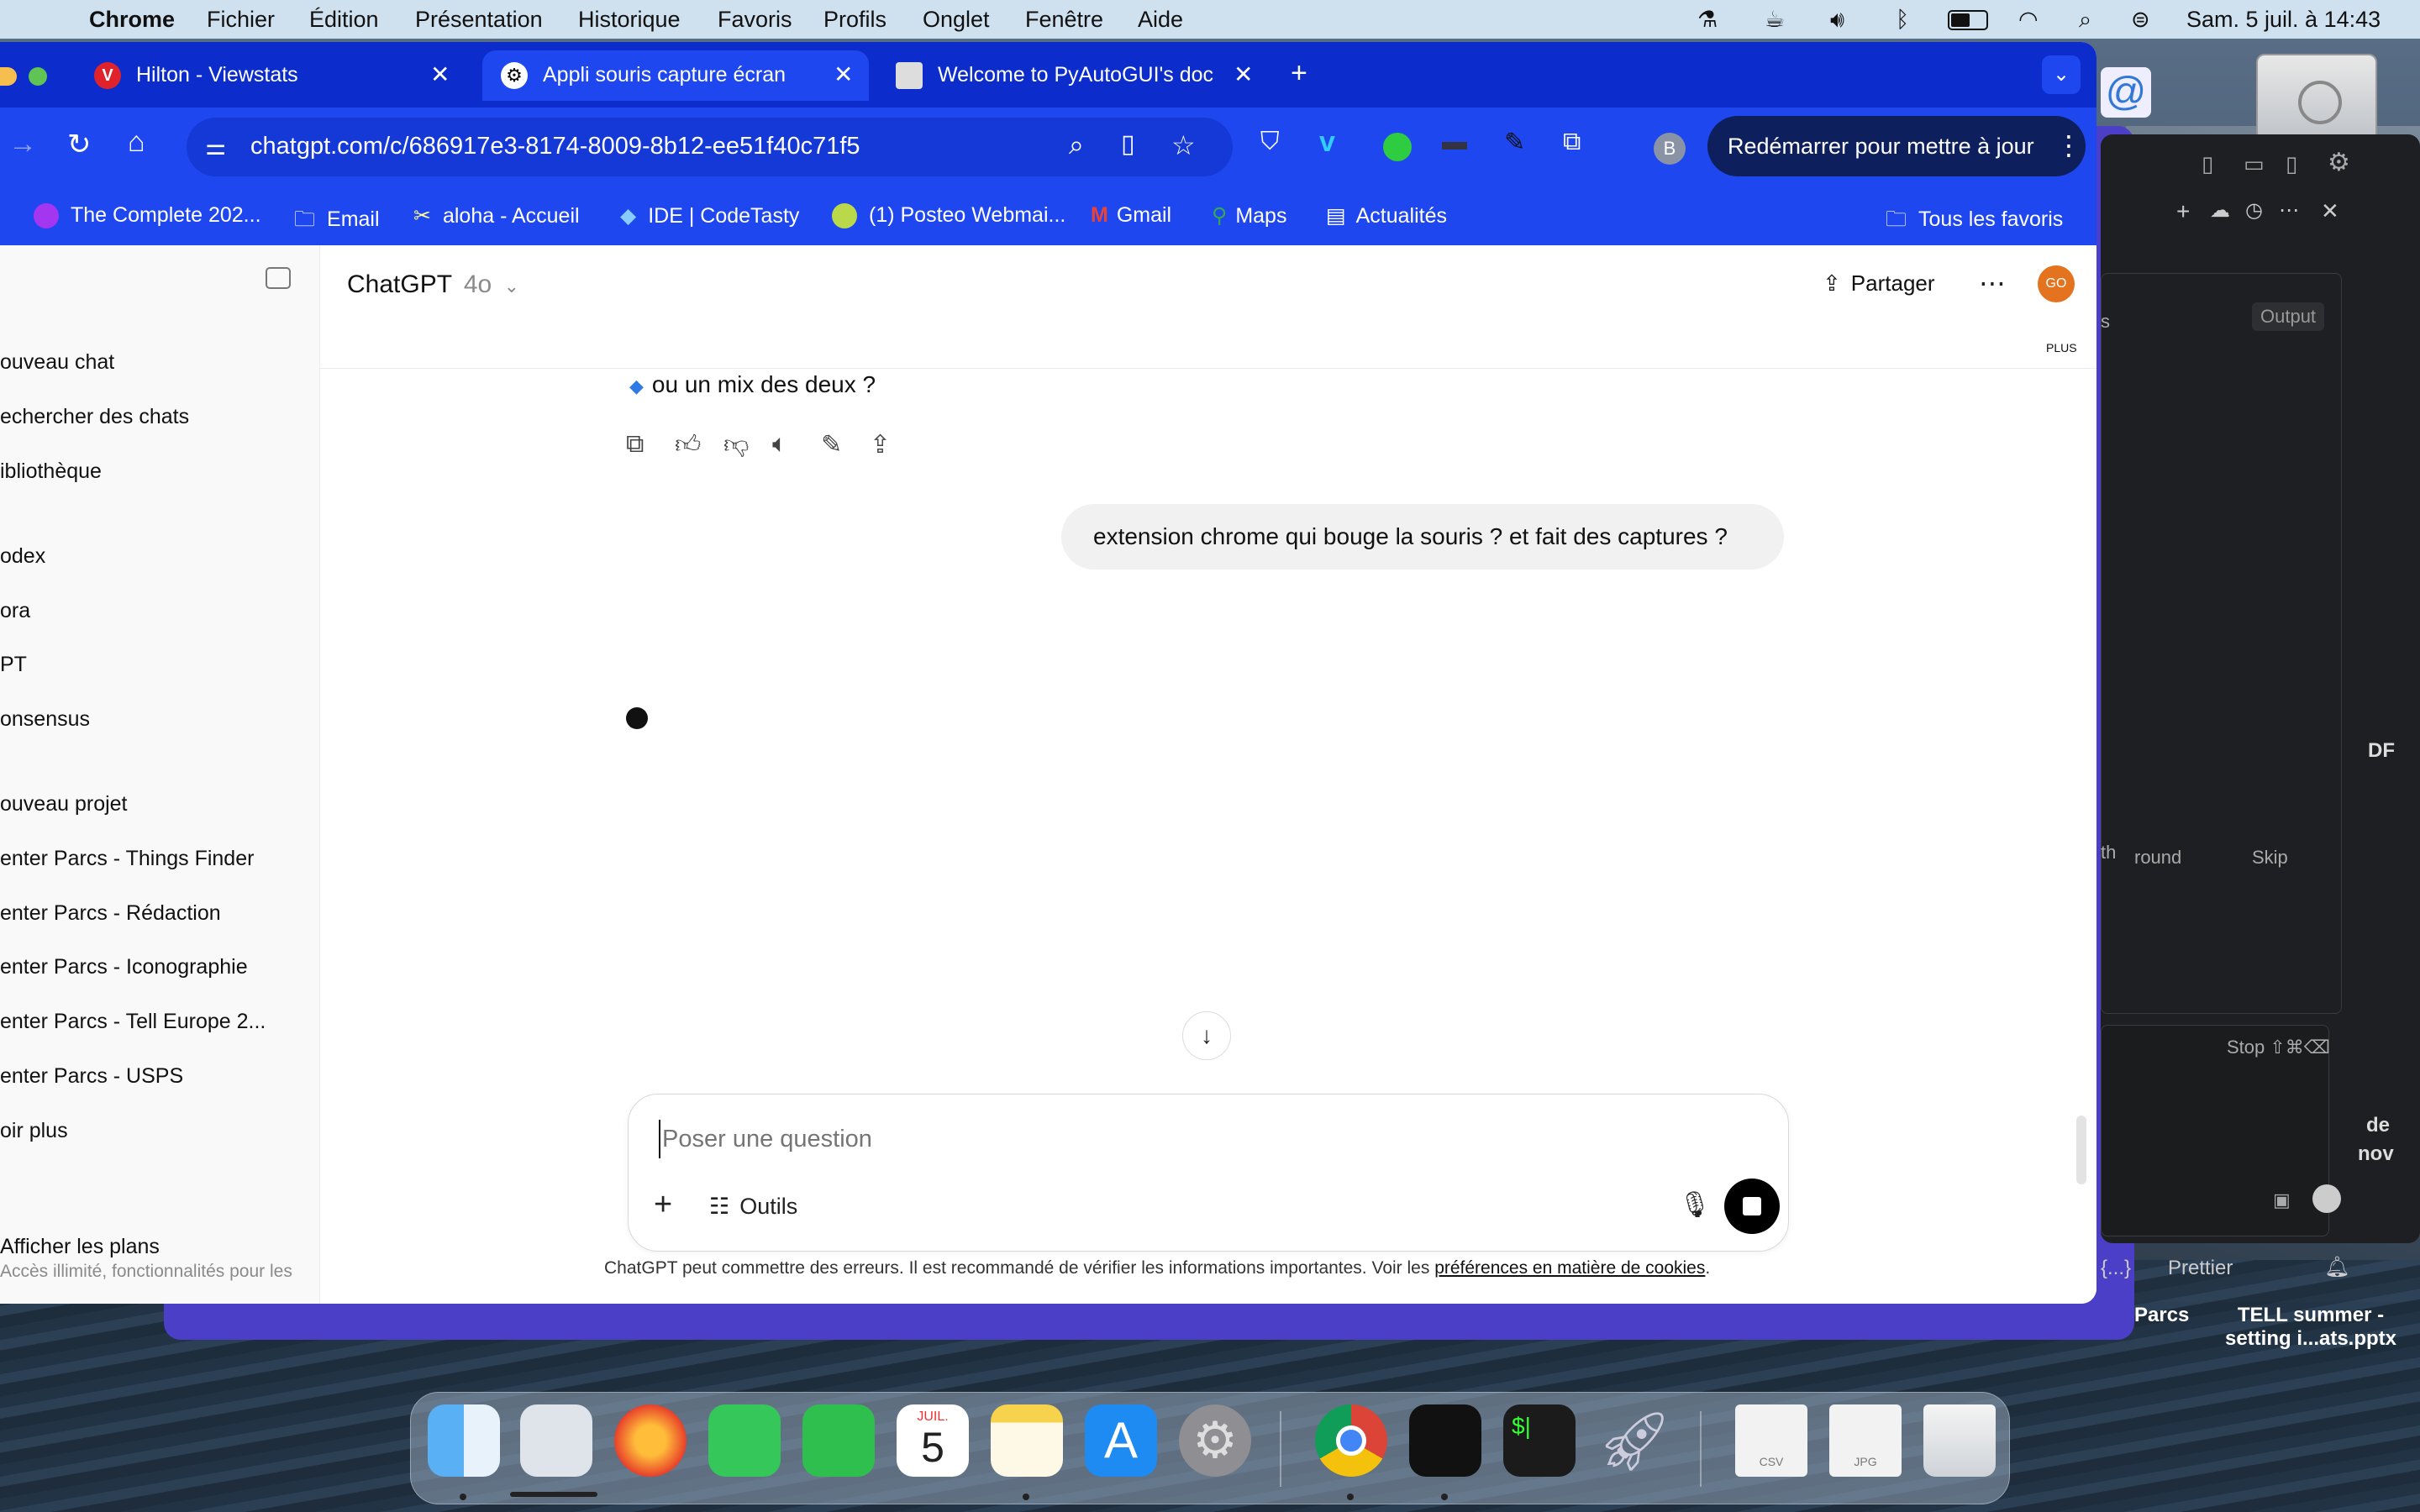 The image size is (2420, 1512). I want to click on calendar-icon: JUIL. 5, so click(933, 1440).